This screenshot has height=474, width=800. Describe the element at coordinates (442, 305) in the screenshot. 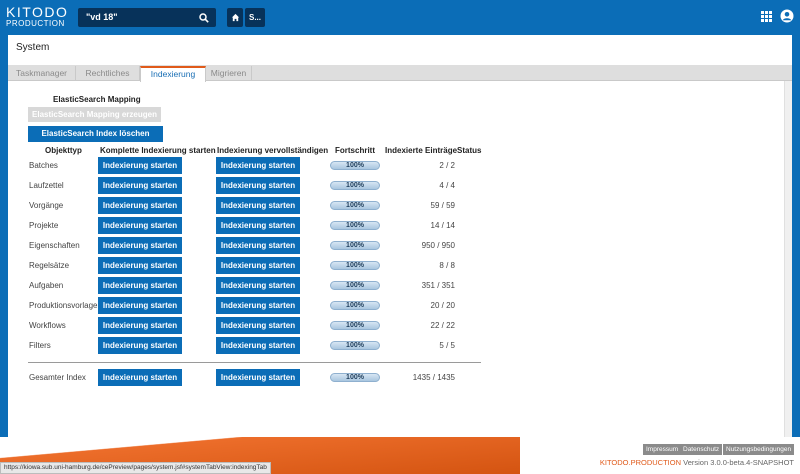

I see `indexed-count: 20 / 20` at that location.